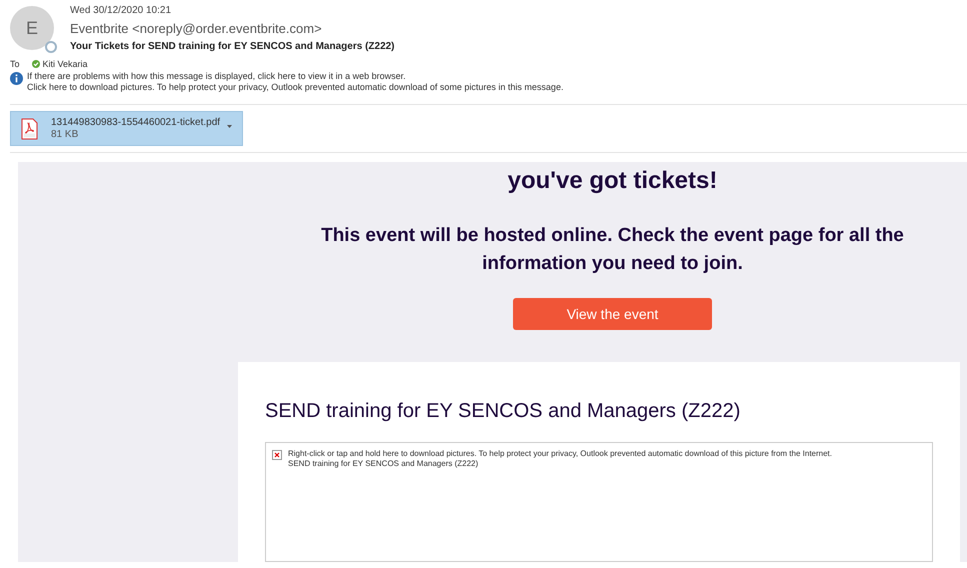 Image resolution: width=967 pixels, height=568 pixels. What do you see at coordinates (612, 250) in the screenshot?
I see `message: This event will be hosted online. Check the event page for all the information you need to join.` at bounding box center [612, 250].